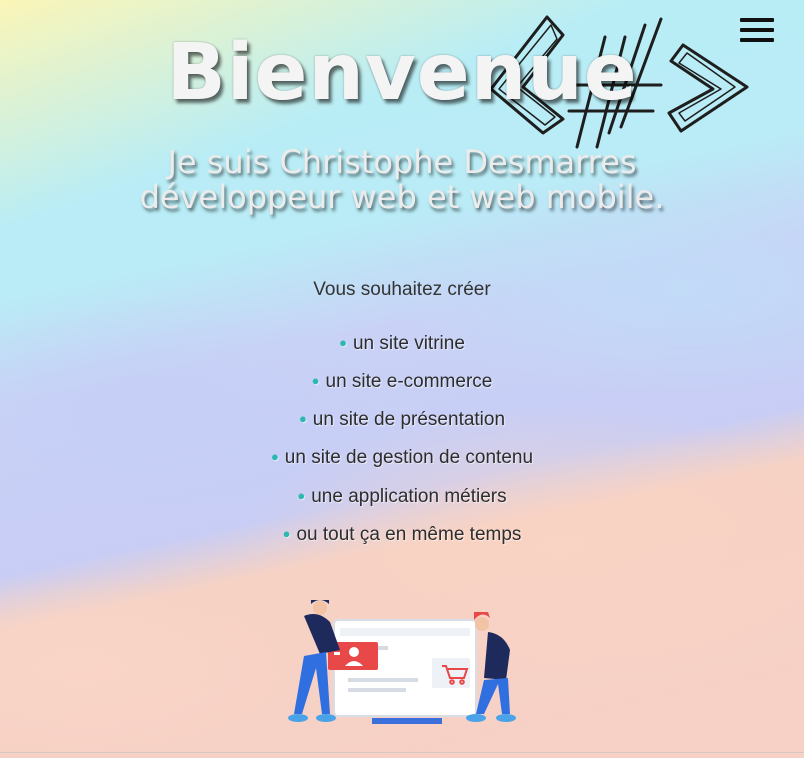 The image size is (804, 758). I want to click on list-item: ● ou tout ça en même temps, so click(402, 535).